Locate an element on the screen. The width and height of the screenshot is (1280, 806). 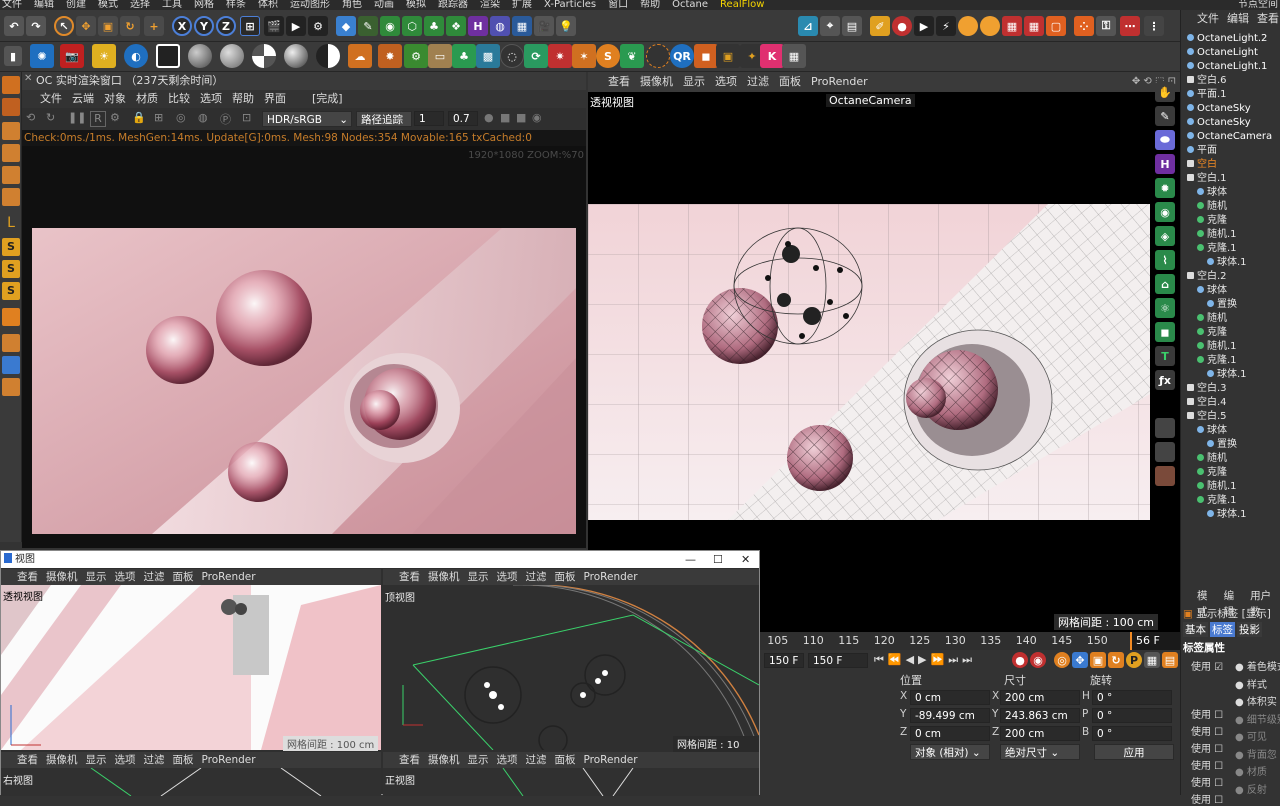
timeline-ruler: 105 110 115 120 125 130 135 140 145 150 56 F is located at coordinates (970, 641).